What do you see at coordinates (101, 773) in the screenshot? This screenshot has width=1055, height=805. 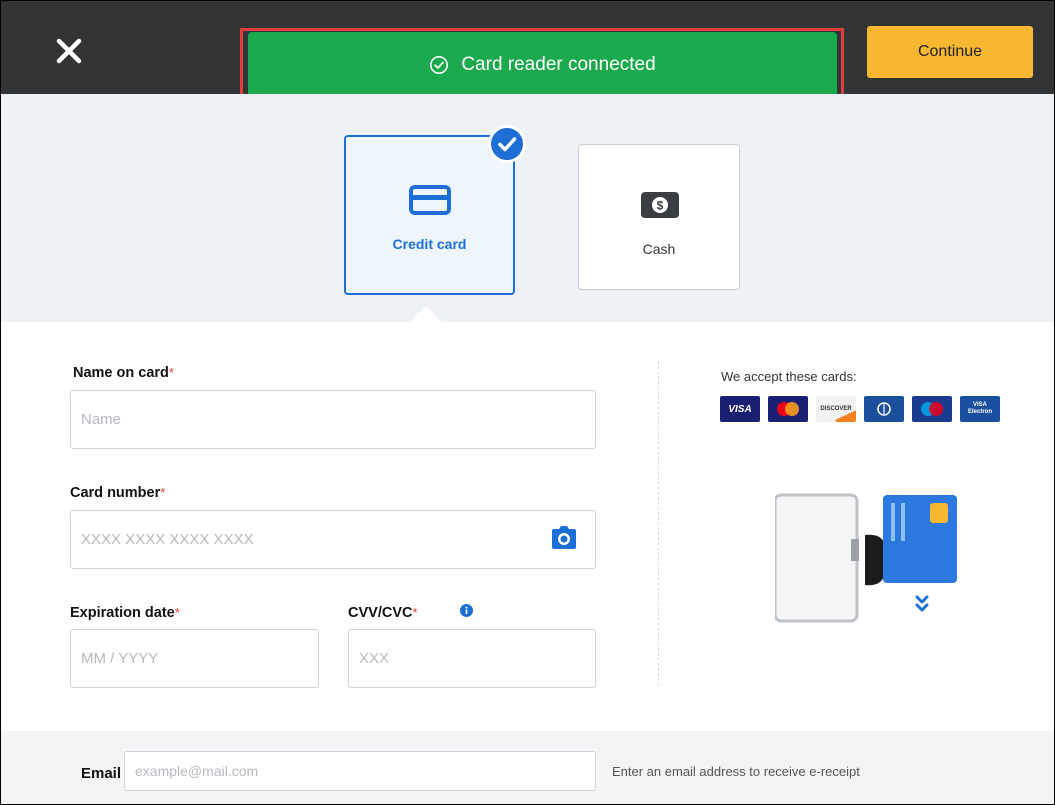 I see `email-label: Email` at bounding box center [101, 773].